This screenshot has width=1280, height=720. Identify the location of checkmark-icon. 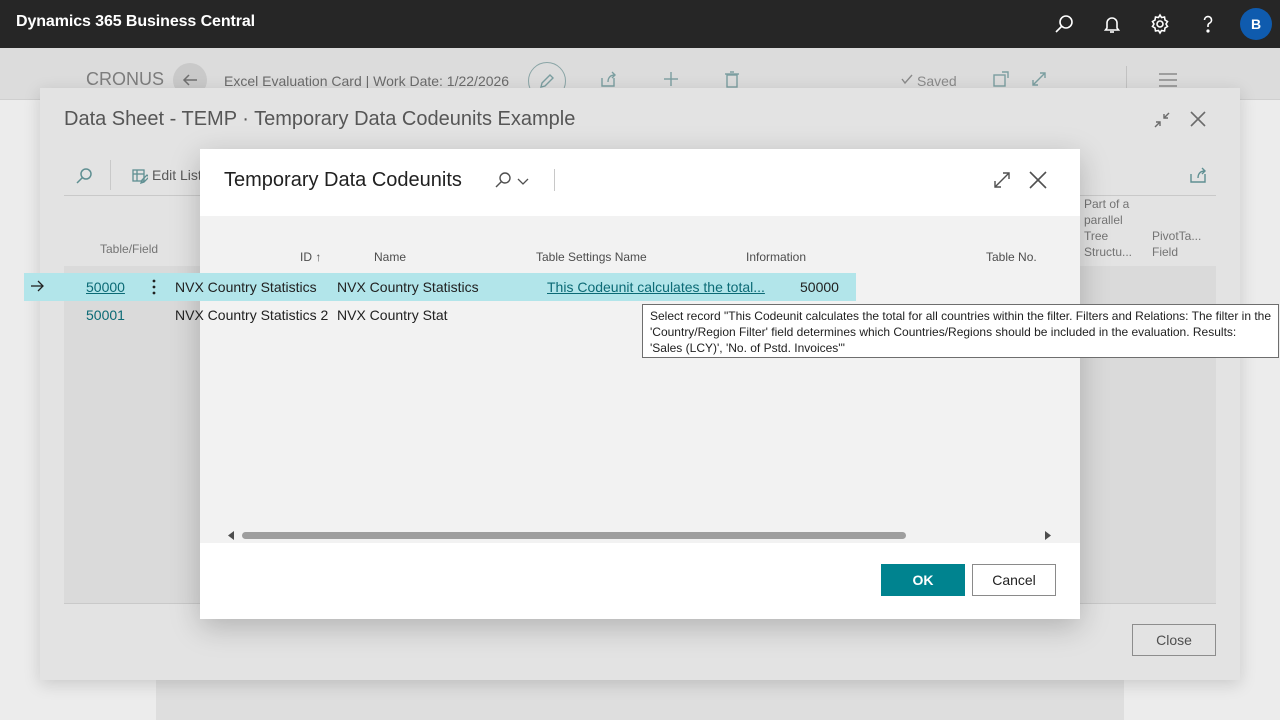
(907, 79).